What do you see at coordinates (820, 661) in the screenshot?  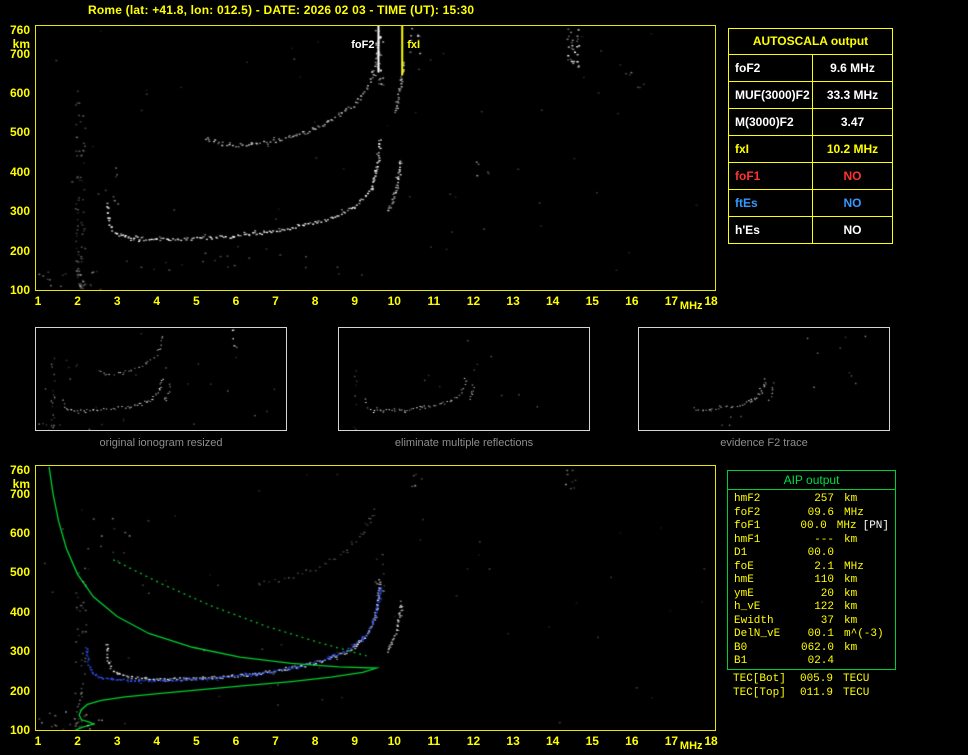 I see `aip-param-value: 02.4` at bounding box center [820, 661].